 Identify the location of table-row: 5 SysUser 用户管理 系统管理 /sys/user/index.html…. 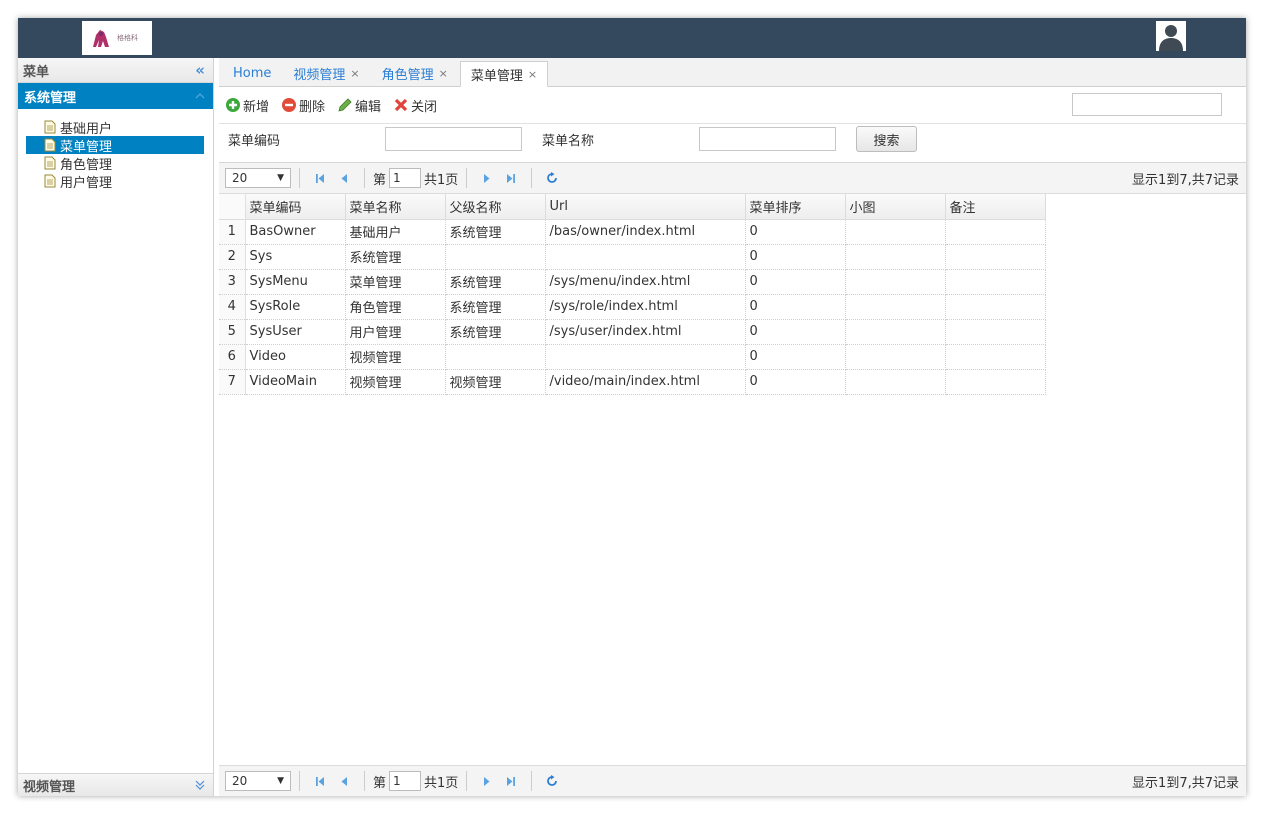
(632, 332).